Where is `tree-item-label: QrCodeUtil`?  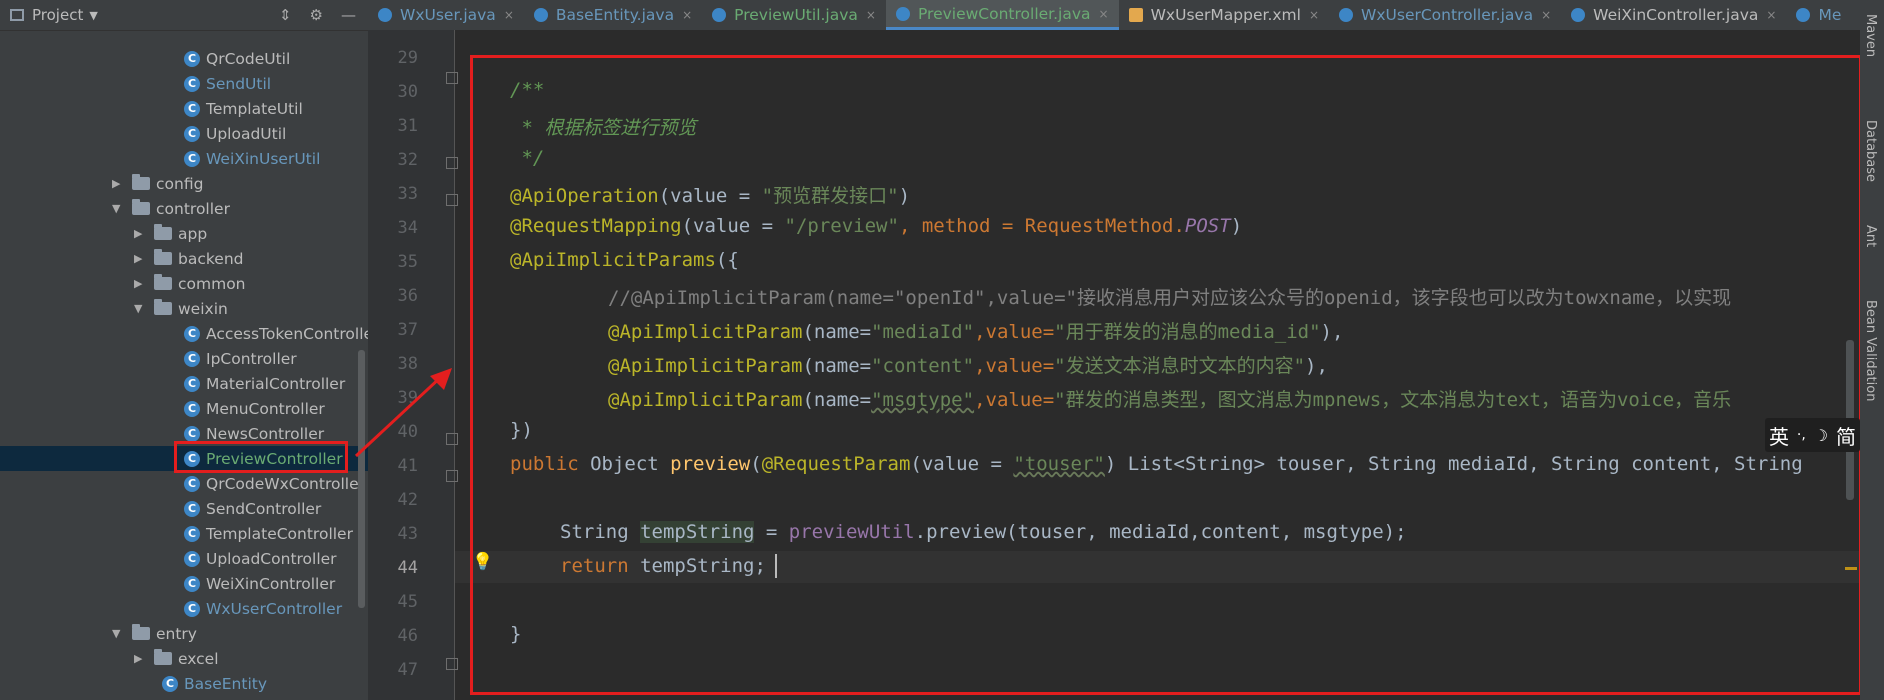
tree-item-label: QrCodeUtil is located at coordinates (248, 58).